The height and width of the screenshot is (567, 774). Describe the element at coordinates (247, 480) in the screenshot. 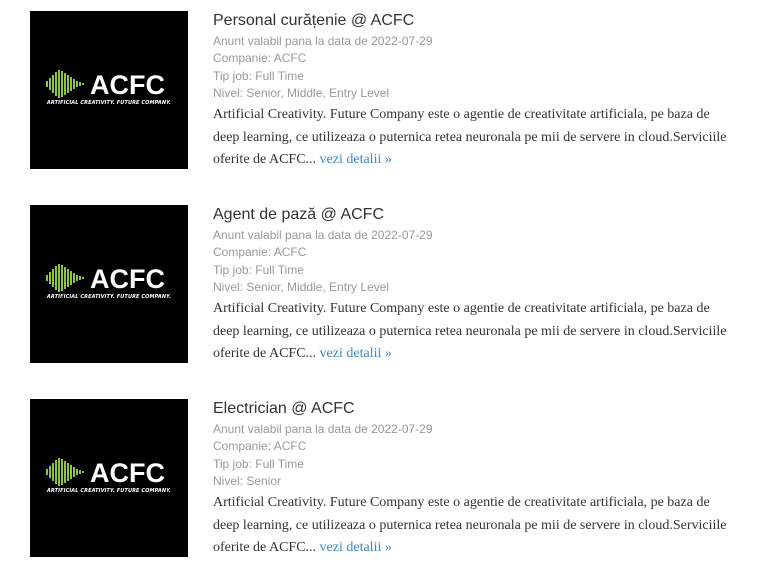

I see `job-level: Nivel: Senior` at that location.